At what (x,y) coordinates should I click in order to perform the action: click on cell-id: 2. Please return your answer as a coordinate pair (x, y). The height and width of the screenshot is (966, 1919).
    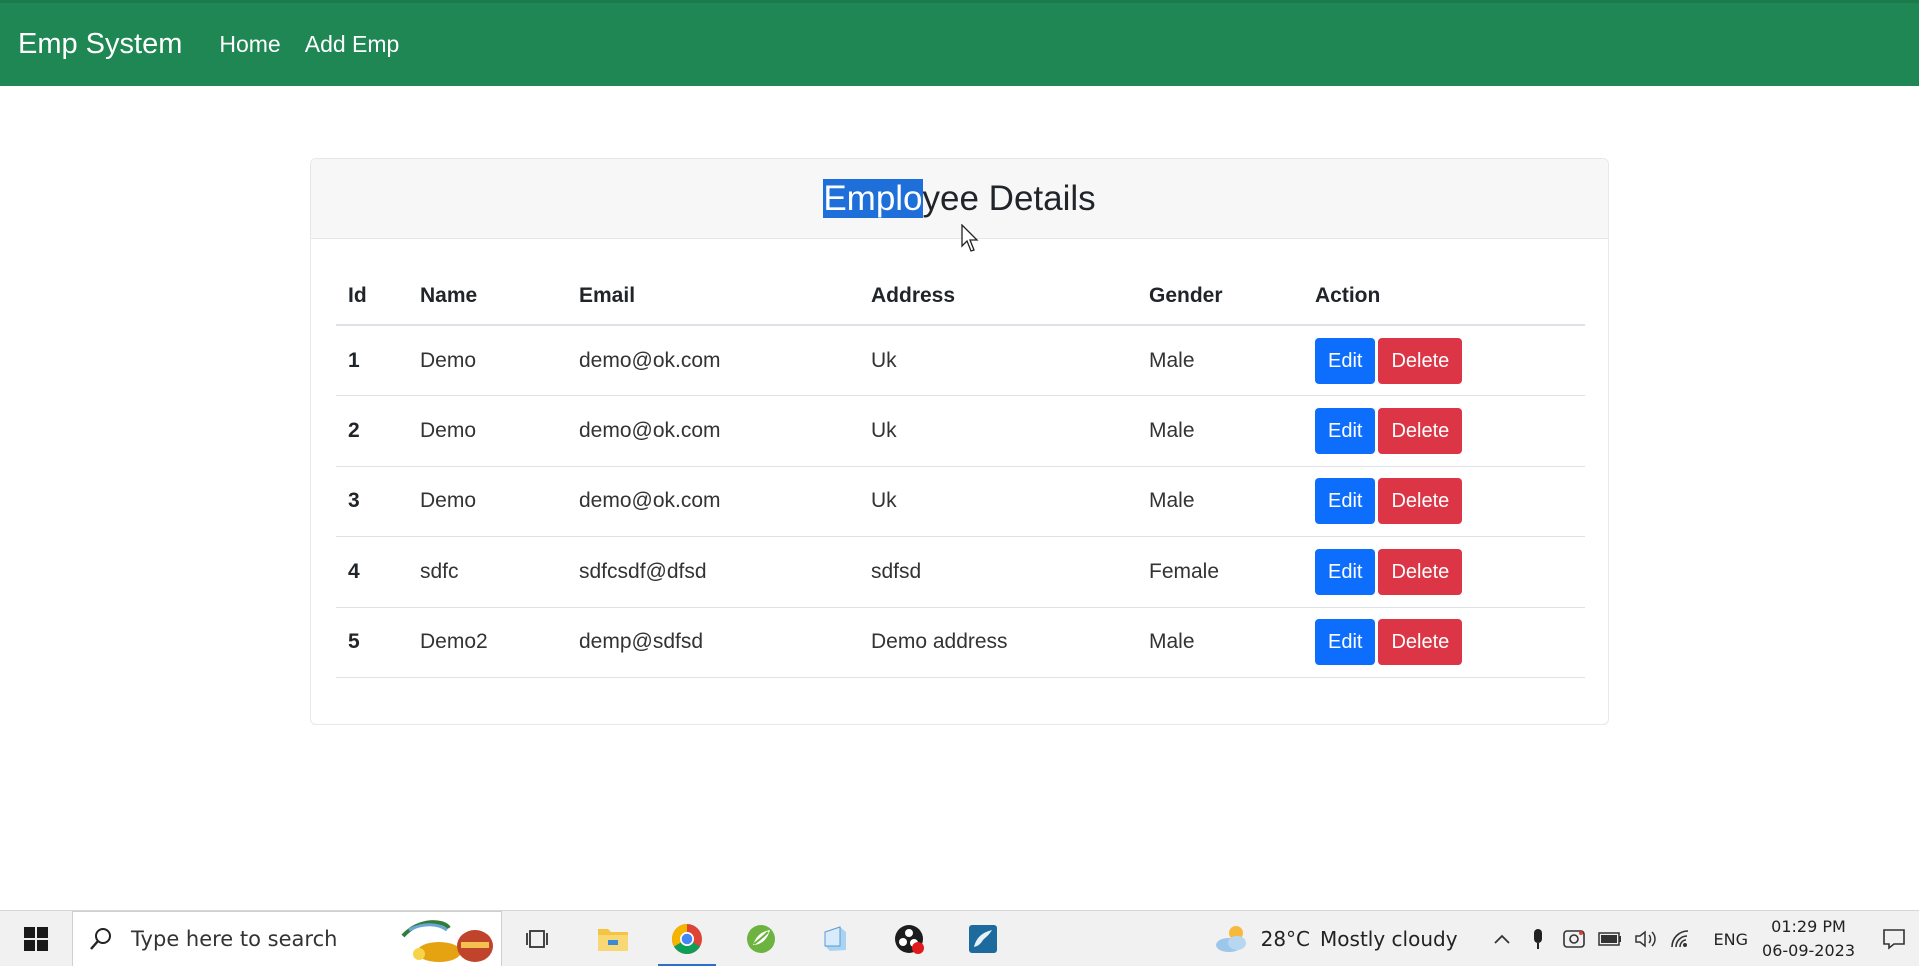
    Looking at the image, I should click on (372, 431).